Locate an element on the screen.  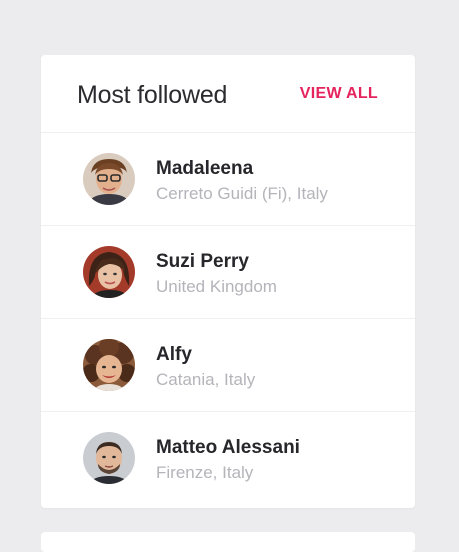
card-header: Most followed VIEW ALL is located at coordinates (228, 94).